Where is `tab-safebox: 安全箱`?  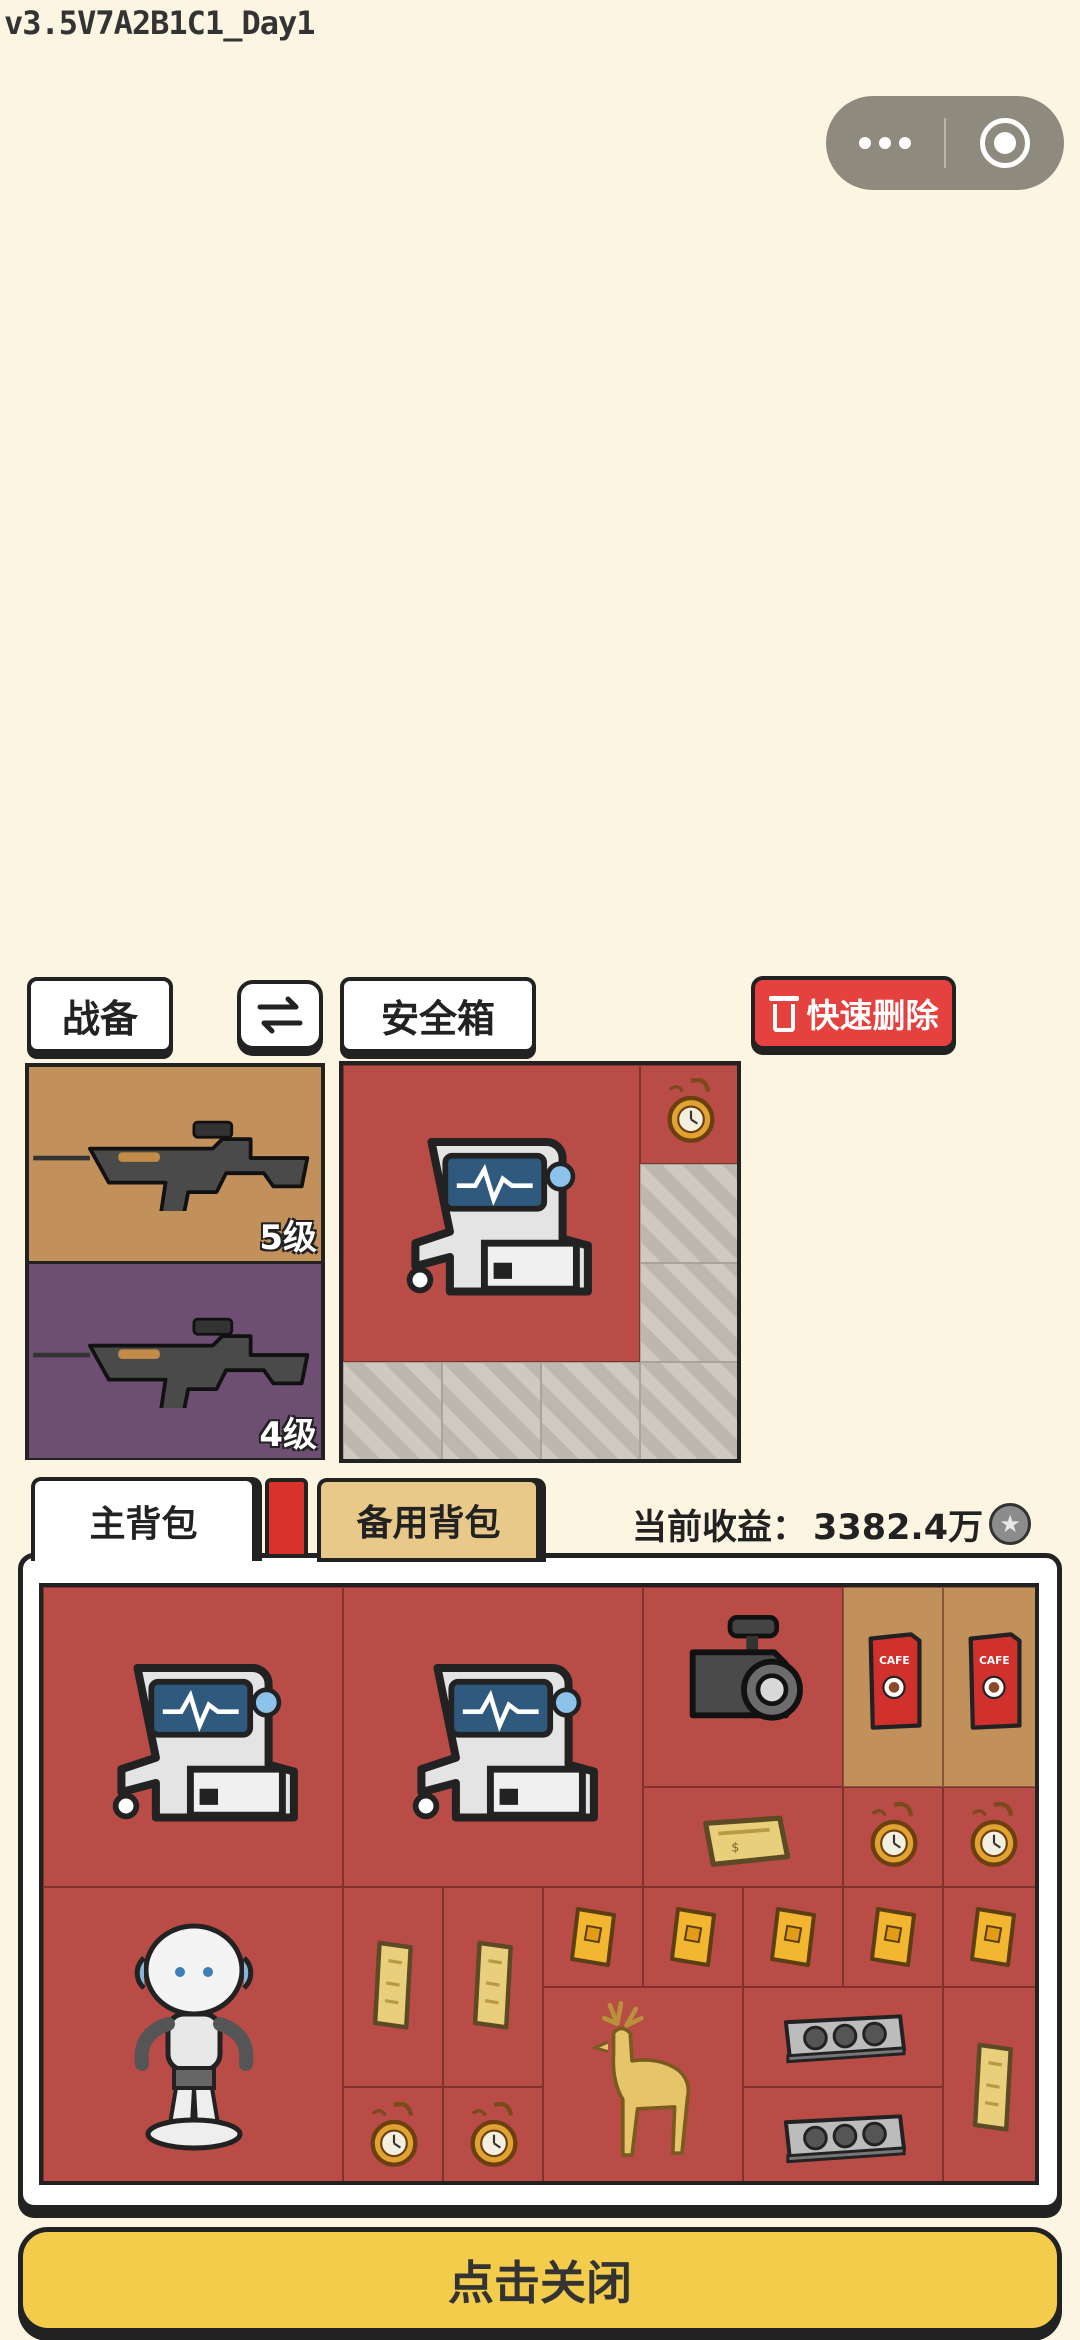 tab-safebox: 安全箱 is located at coordinates (438, 1015).